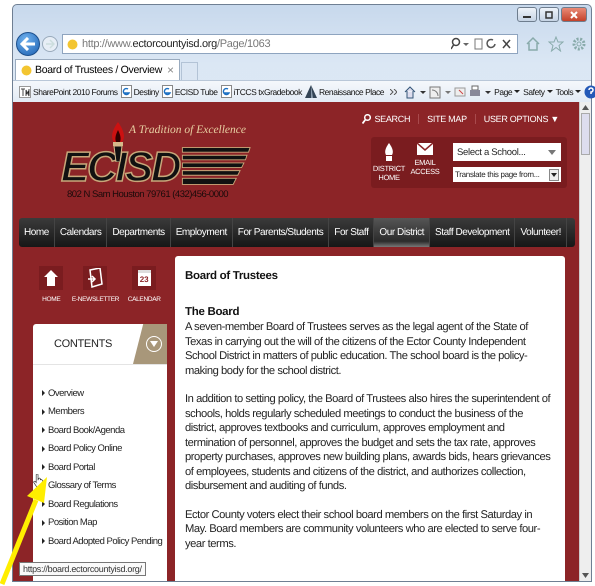 The height and width of the screenshot is (586, 595). What do you see at coordinates (139, 91) in the screenshot?
I see `favorite-link: Destiny` at bounding box center [139, 91].